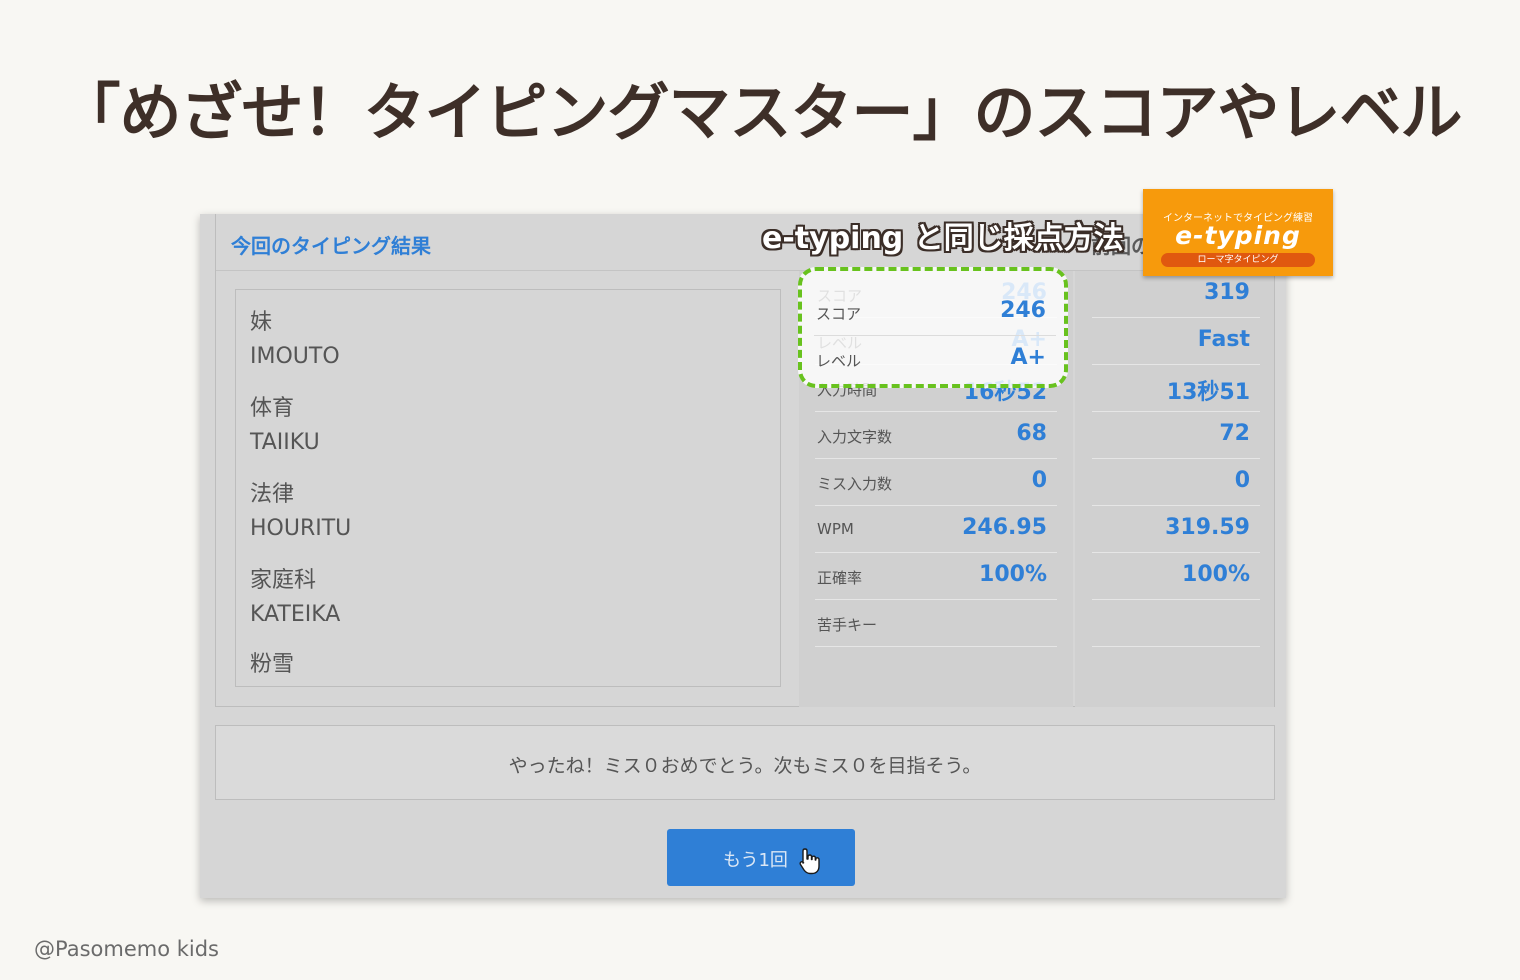 The width and height of the screenshot is (1520, 980). Describe the element at coordinates (1238, 235) in the screenshot. I see `badge-logo-text: e-typing` at that location.